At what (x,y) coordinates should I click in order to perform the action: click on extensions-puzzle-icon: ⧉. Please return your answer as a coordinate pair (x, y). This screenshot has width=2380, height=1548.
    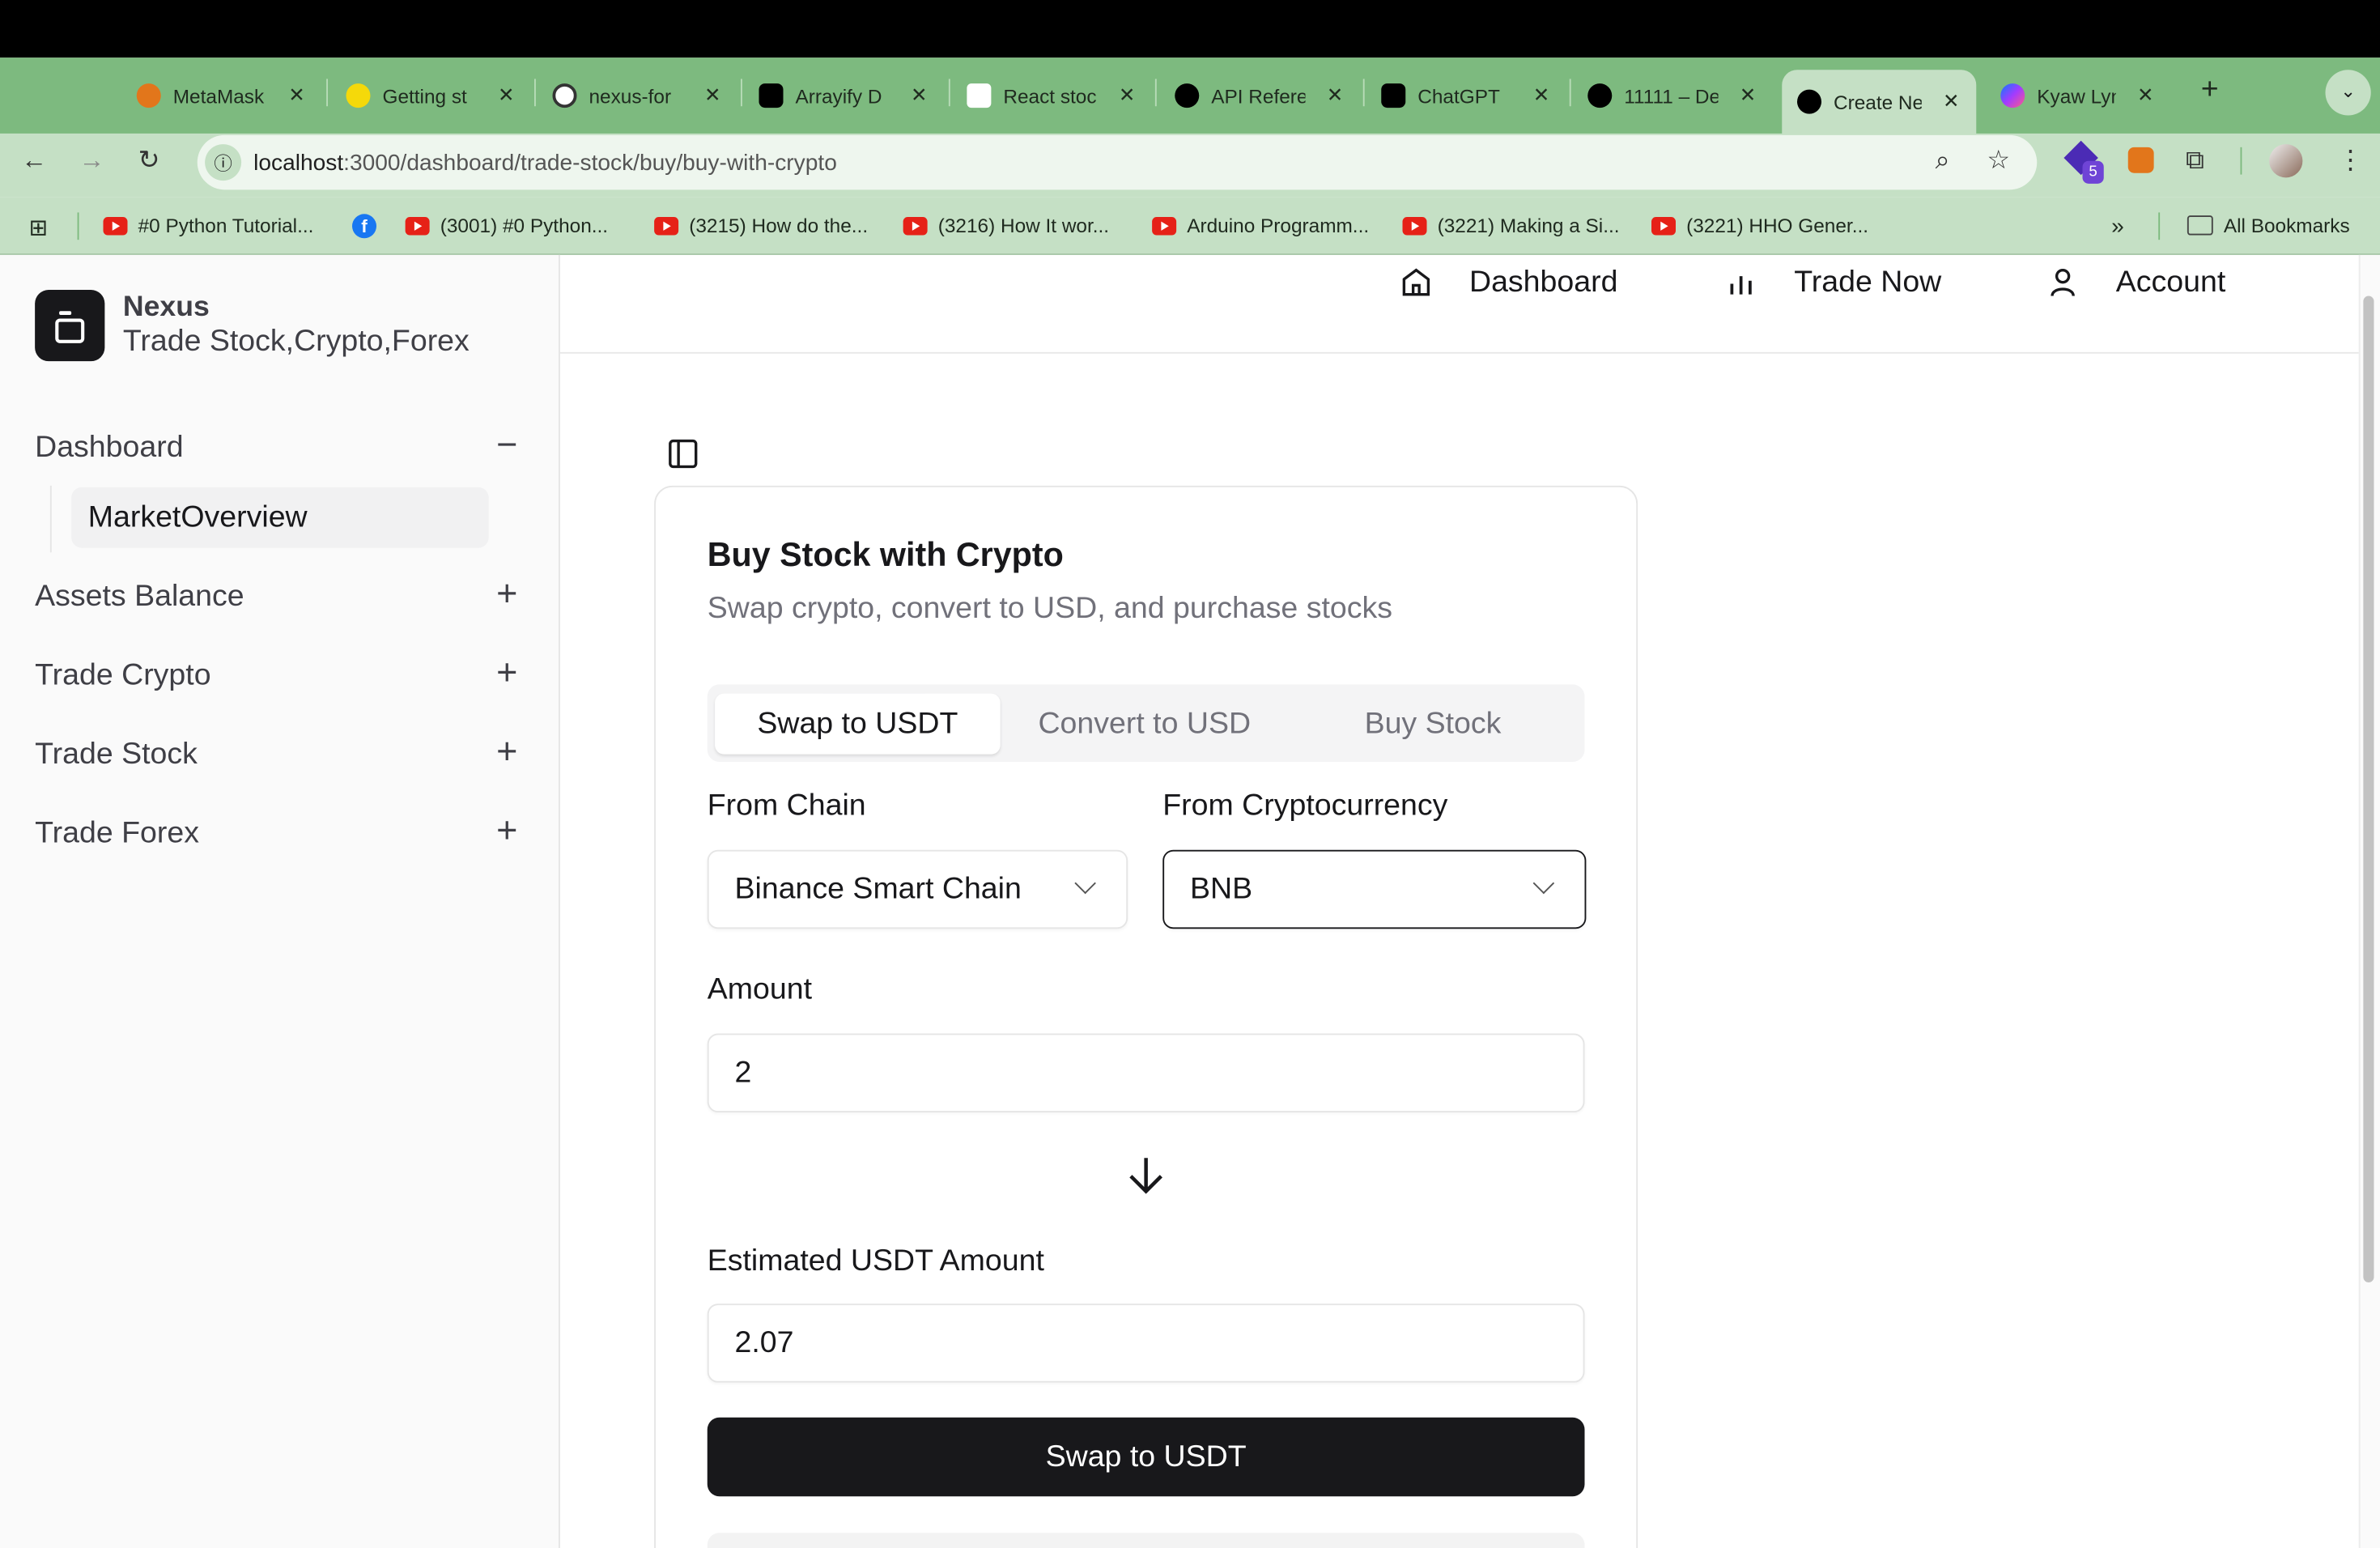
    Looking at the image, I should click on (2195, 161).